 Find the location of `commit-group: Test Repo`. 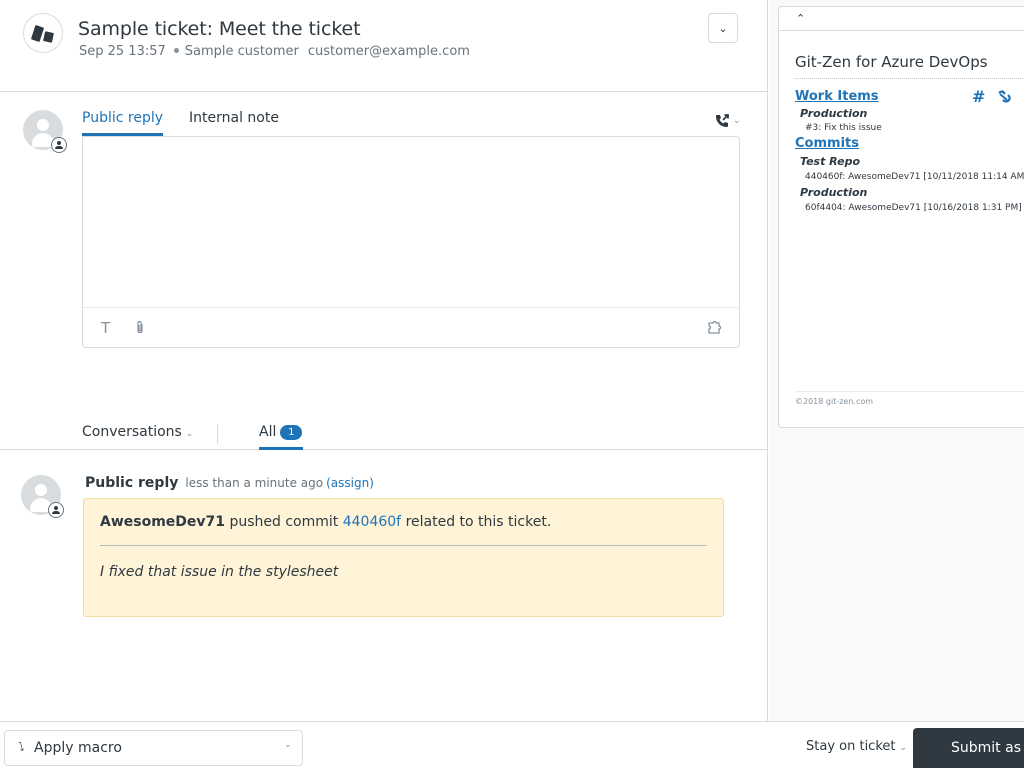

commit-group: Test Repo is located at coordinates (830, 161).